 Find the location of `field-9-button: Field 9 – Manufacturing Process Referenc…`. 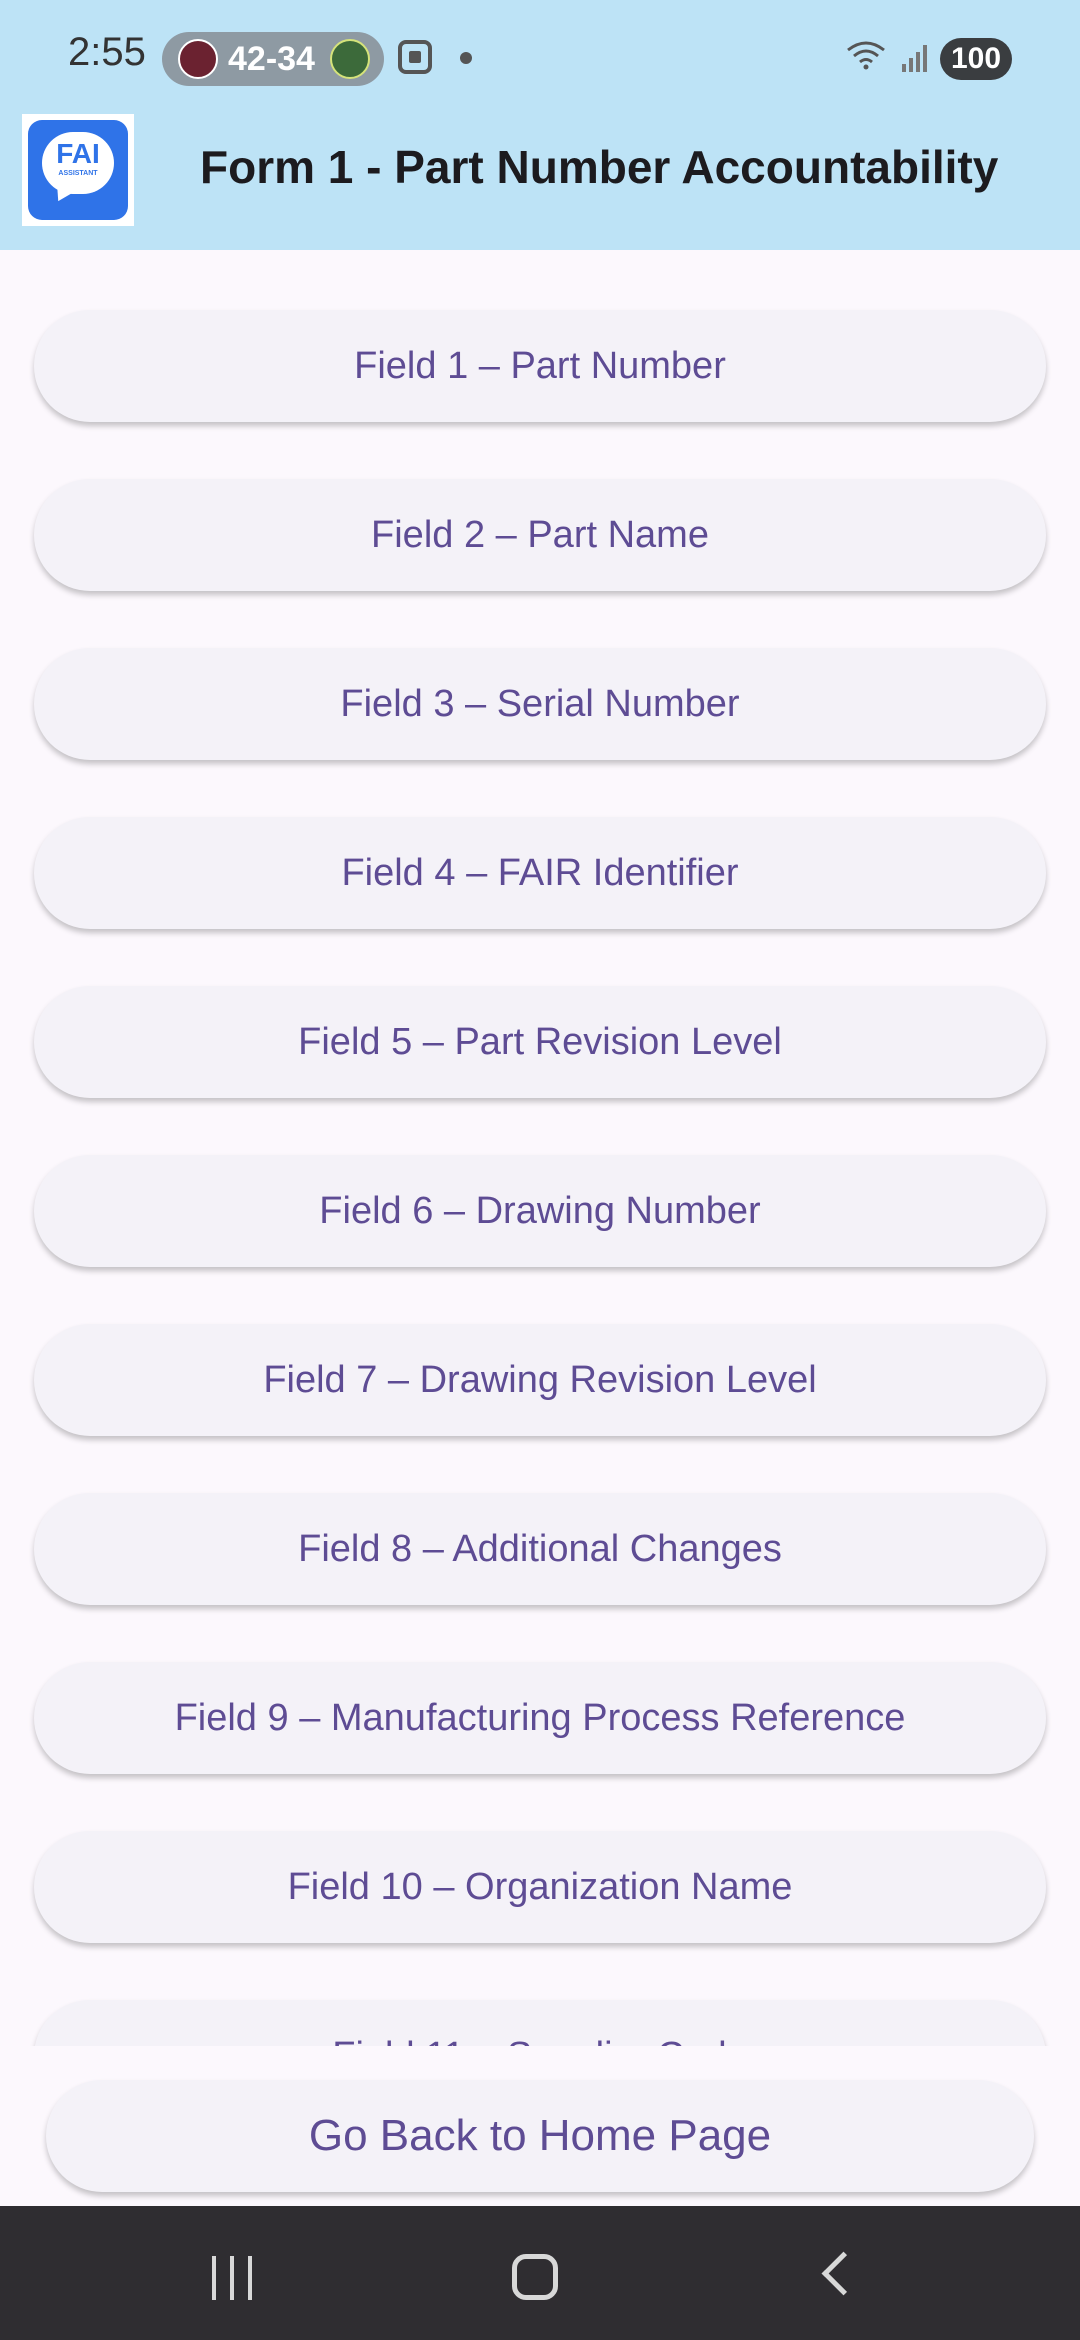

field-9-button: Field 9 – Manufacturing Process Referenc… is located at coordinates (540, 1718).